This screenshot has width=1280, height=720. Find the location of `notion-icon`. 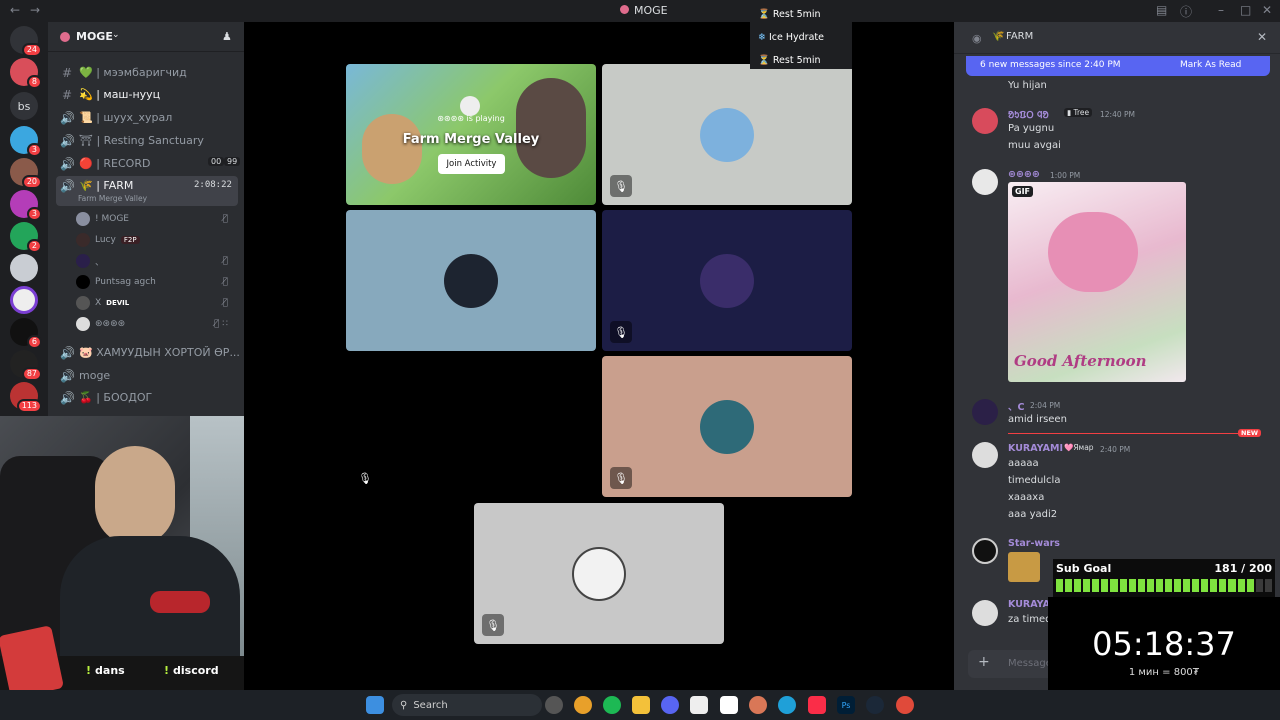

notion-icon is located at coordinates (729, 705).